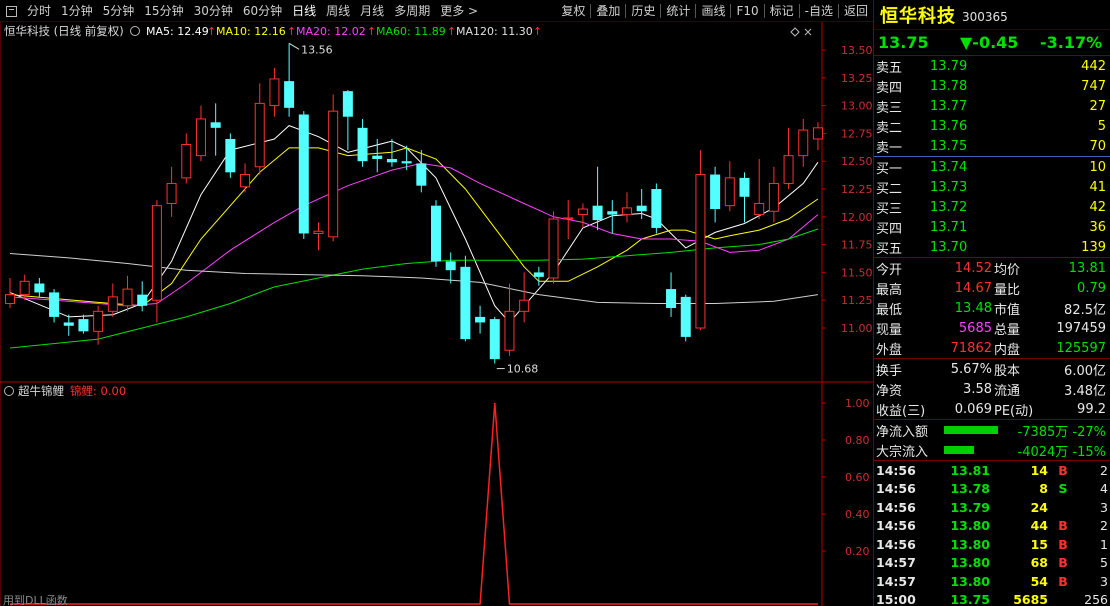  Describe the element at coordinates (970, 489) in the screenshot. I see `tick-price: 13.78` at that location.